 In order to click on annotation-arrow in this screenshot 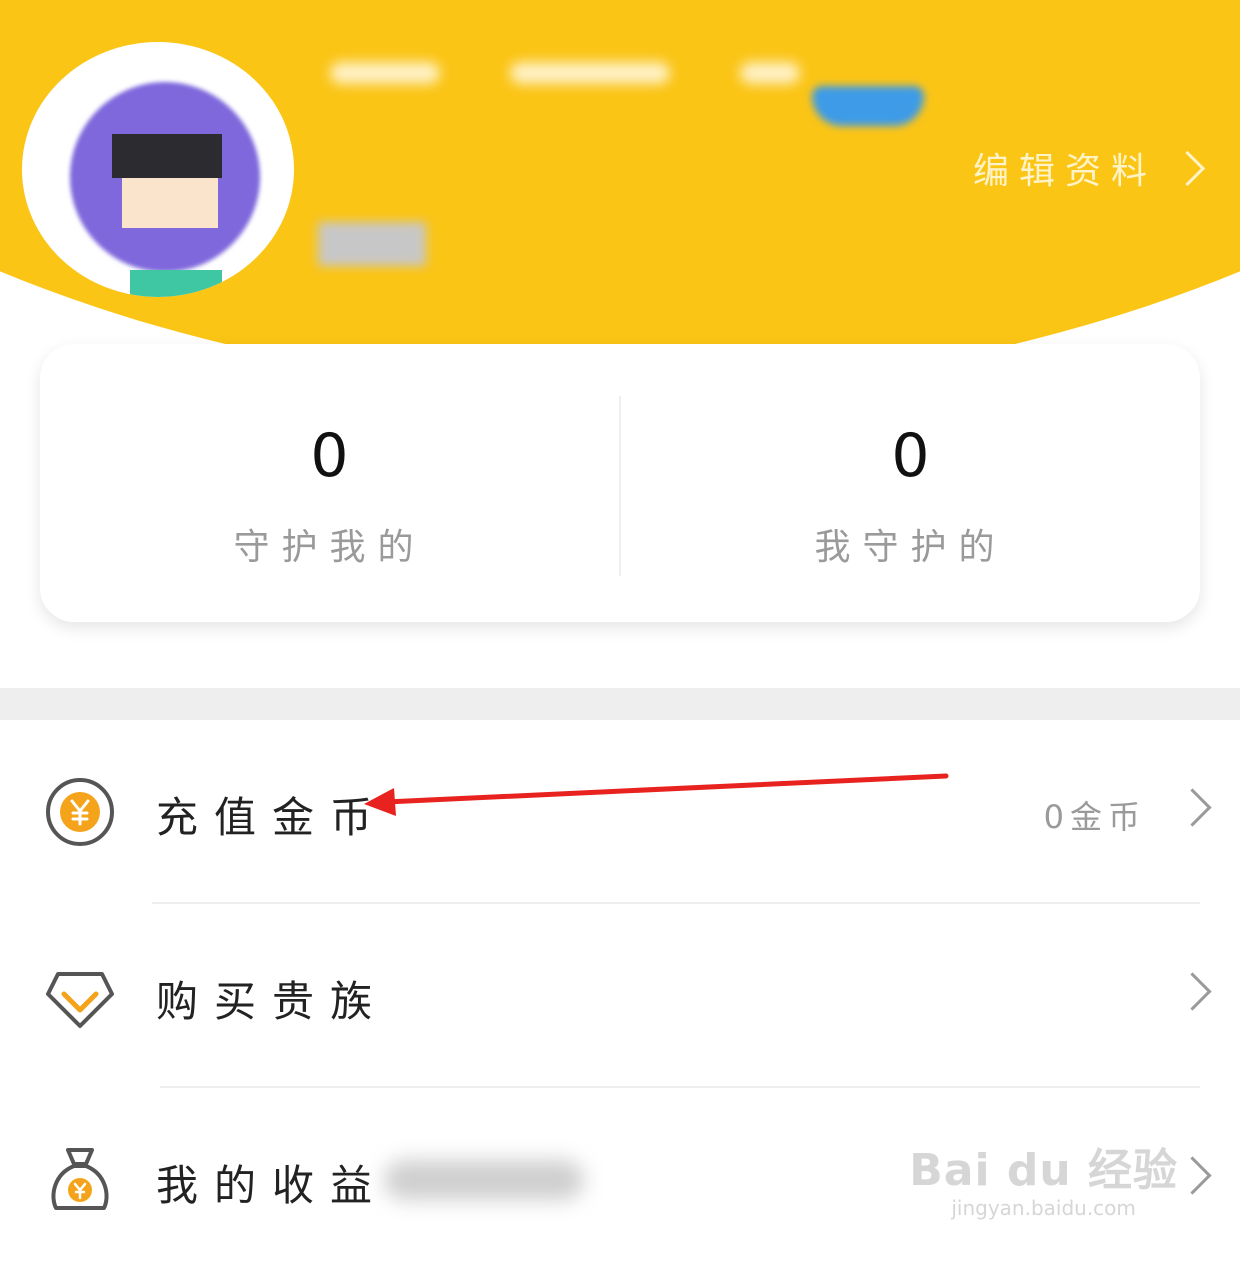, I will do `click(656, 794)`.